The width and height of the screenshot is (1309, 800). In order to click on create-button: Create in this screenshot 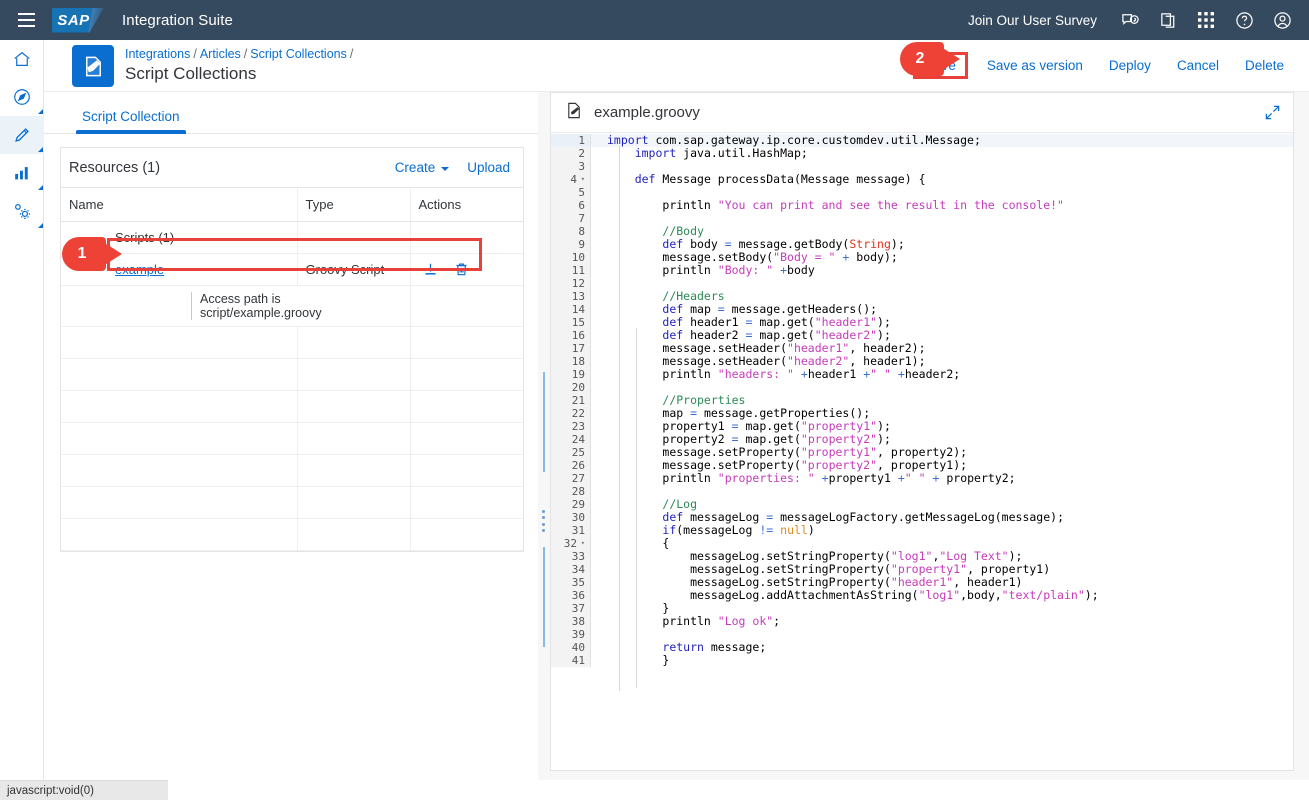, I will do `click(422, 167)`.